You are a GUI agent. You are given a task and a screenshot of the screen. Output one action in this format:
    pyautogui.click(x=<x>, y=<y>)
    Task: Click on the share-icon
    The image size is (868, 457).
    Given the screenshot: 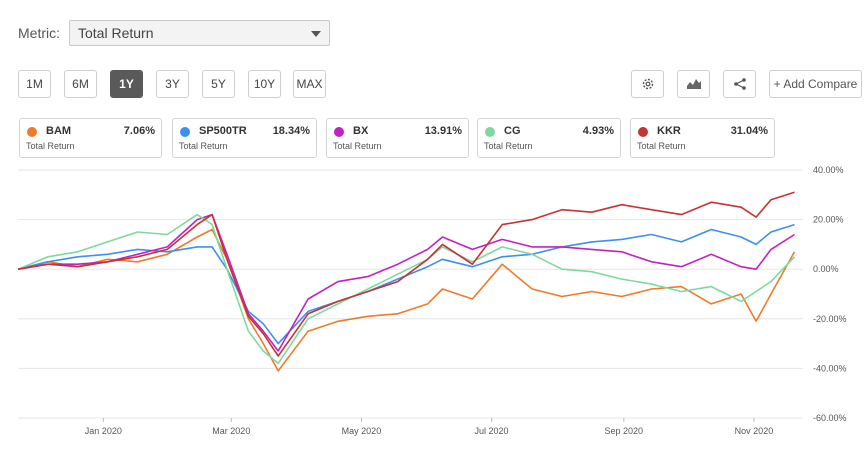 What is the action you would take?
    pyautogui.click(x=739, y=84)
    